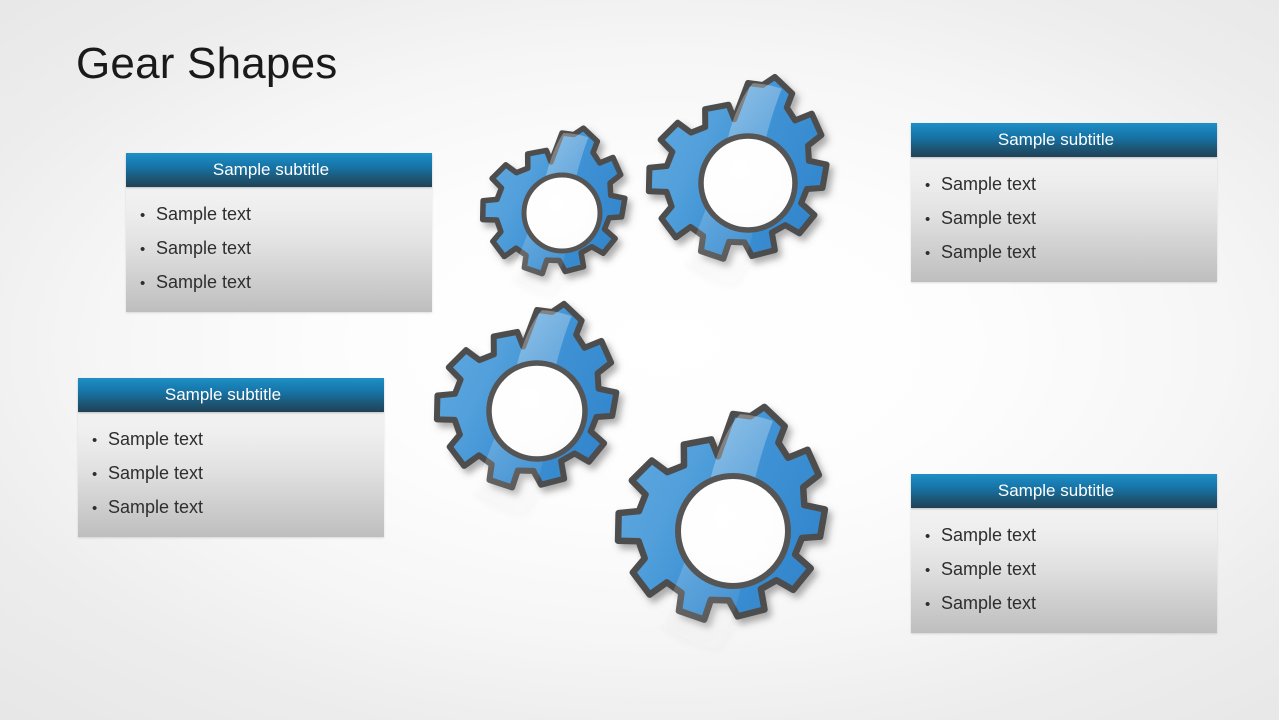 The image size is (1279, 720). What do you see at coordinates (207, 63) in the screenshot?
I see `page-title: Gear Shapes` at bounding box center [207, 63].